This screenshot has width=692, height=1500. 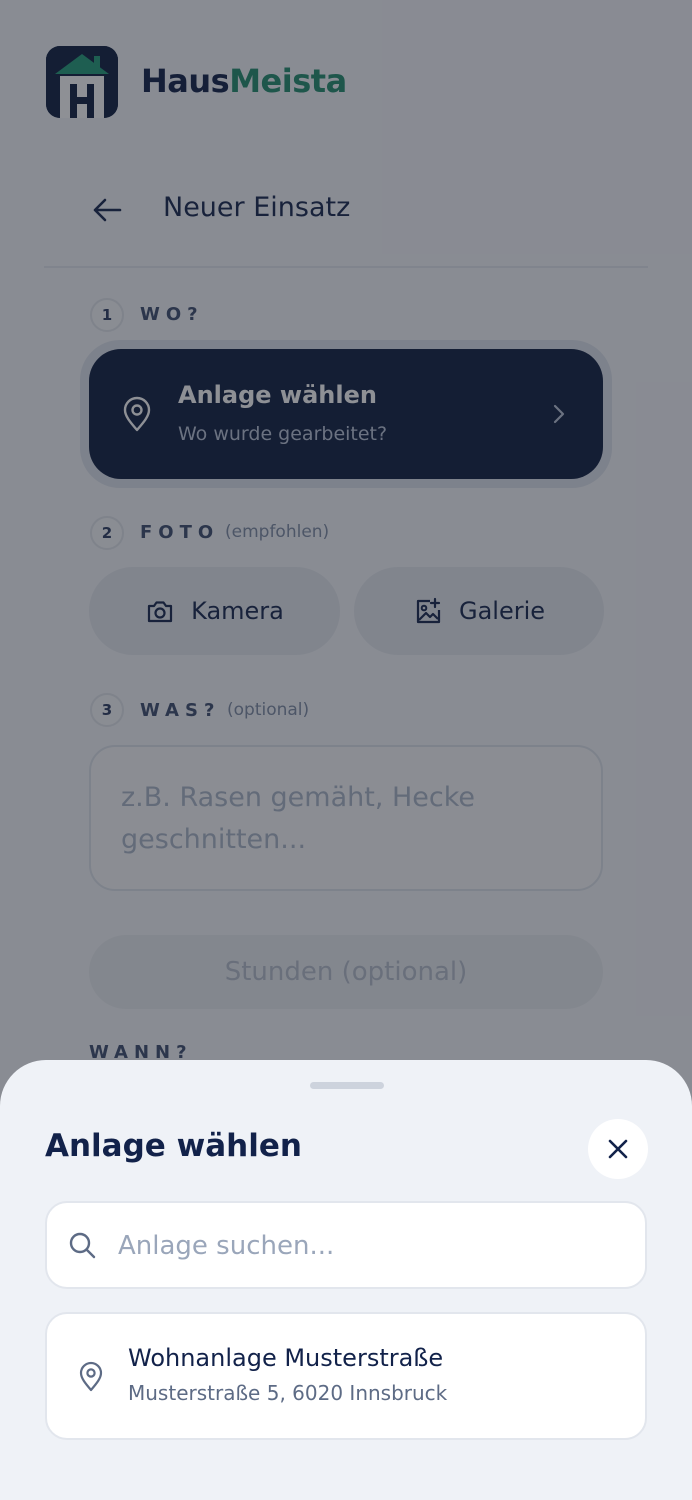 What do you see at coordinates (368, 1246) in the screenshot?
I see `search-input` at bounding box center [368, 1246].